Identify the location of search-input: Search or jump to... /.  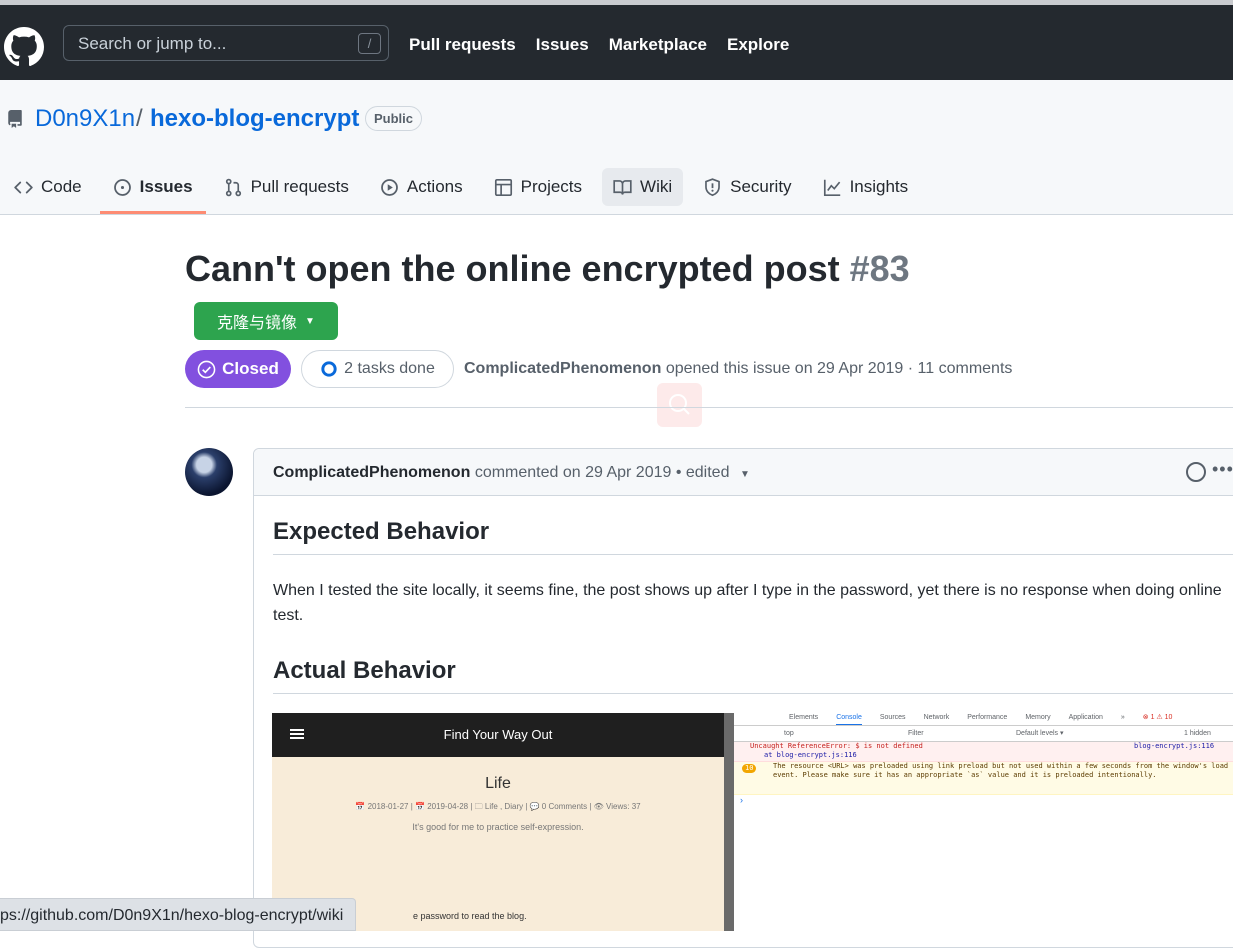
(226, 43).